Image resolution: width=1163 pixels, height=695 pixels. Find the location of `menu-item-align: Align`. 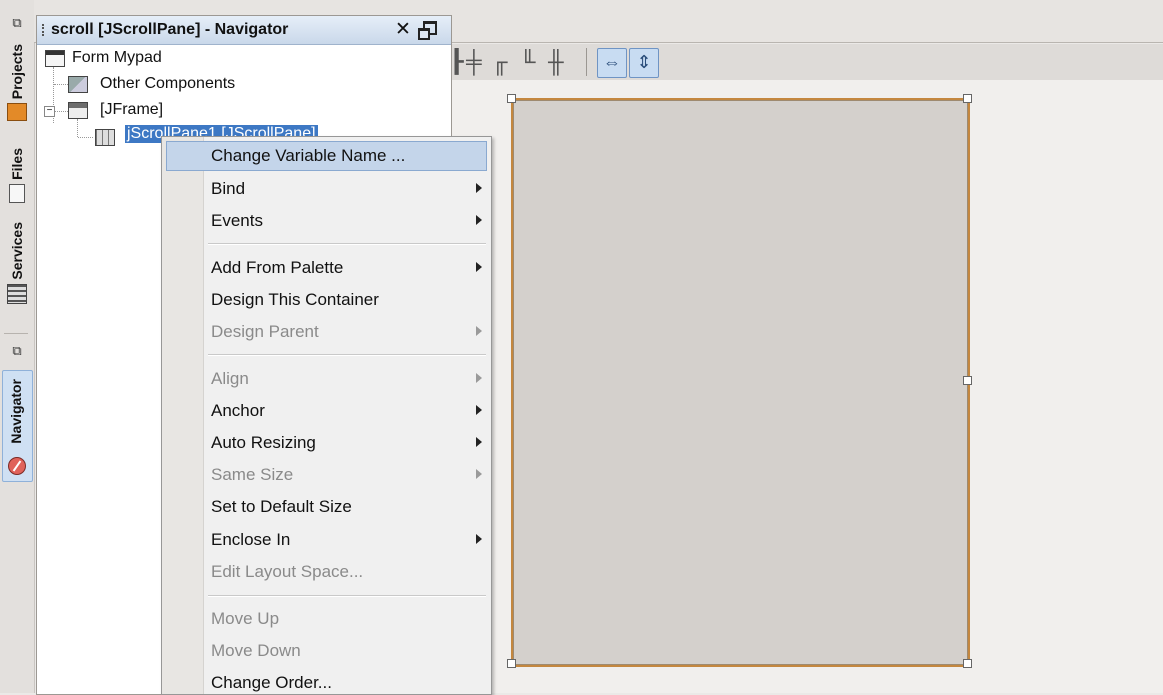

menu-item-align: Align is located at coordinates (326, 379).